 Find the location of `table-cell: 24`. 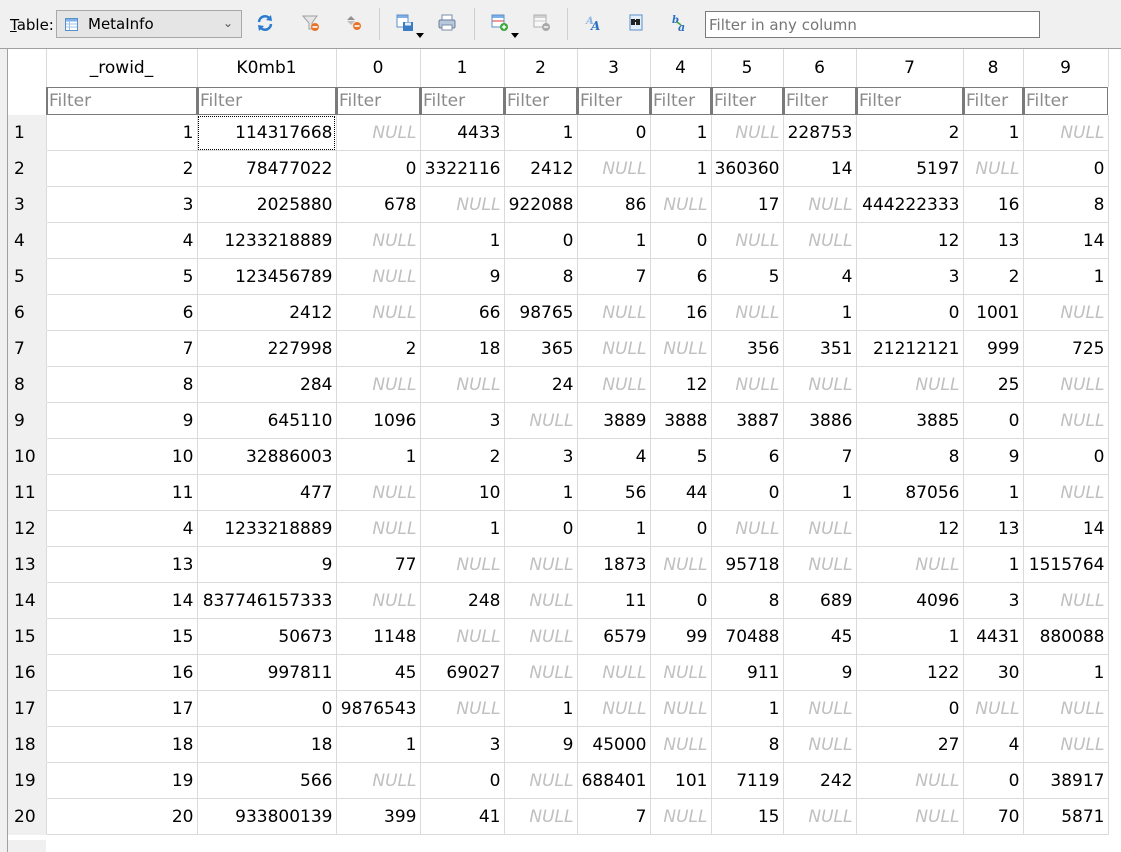

table-cell: 24 is located at coordinates (541, 384).